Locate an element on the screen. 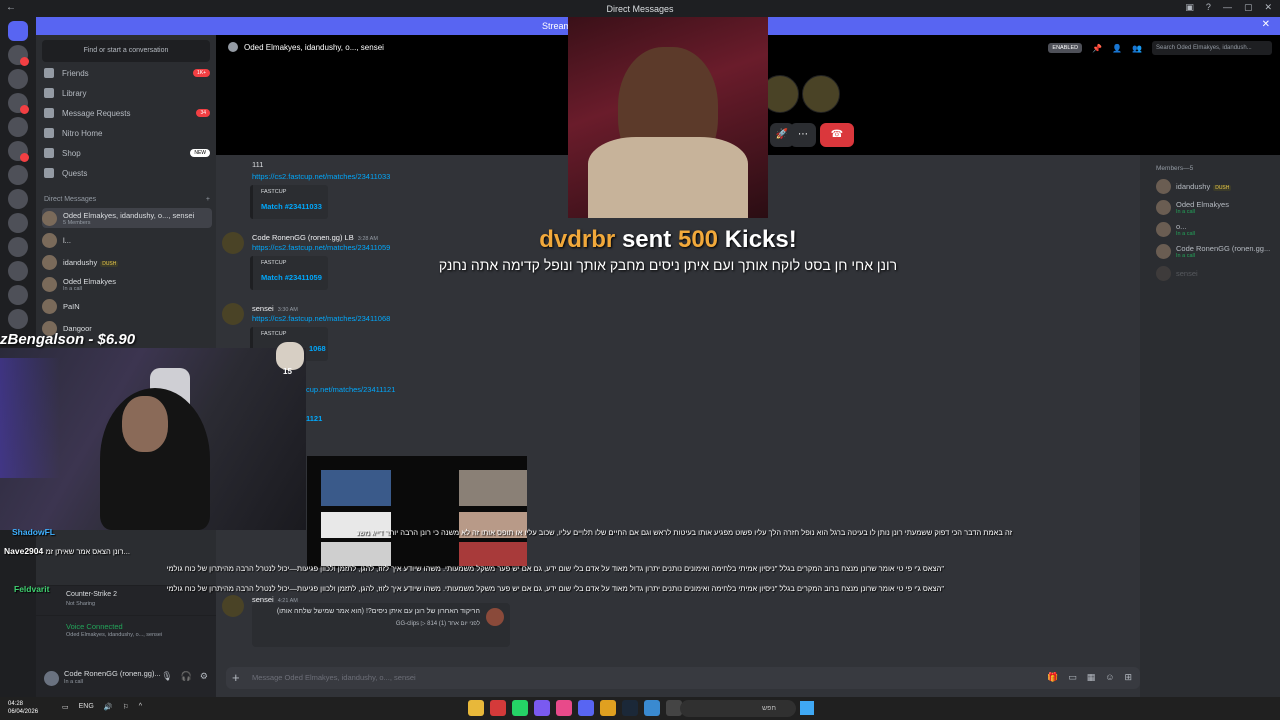 The width and height of the screenshot is (1280, 720). enabled-badge: ENABLED is located at coordinates (1065, 48).